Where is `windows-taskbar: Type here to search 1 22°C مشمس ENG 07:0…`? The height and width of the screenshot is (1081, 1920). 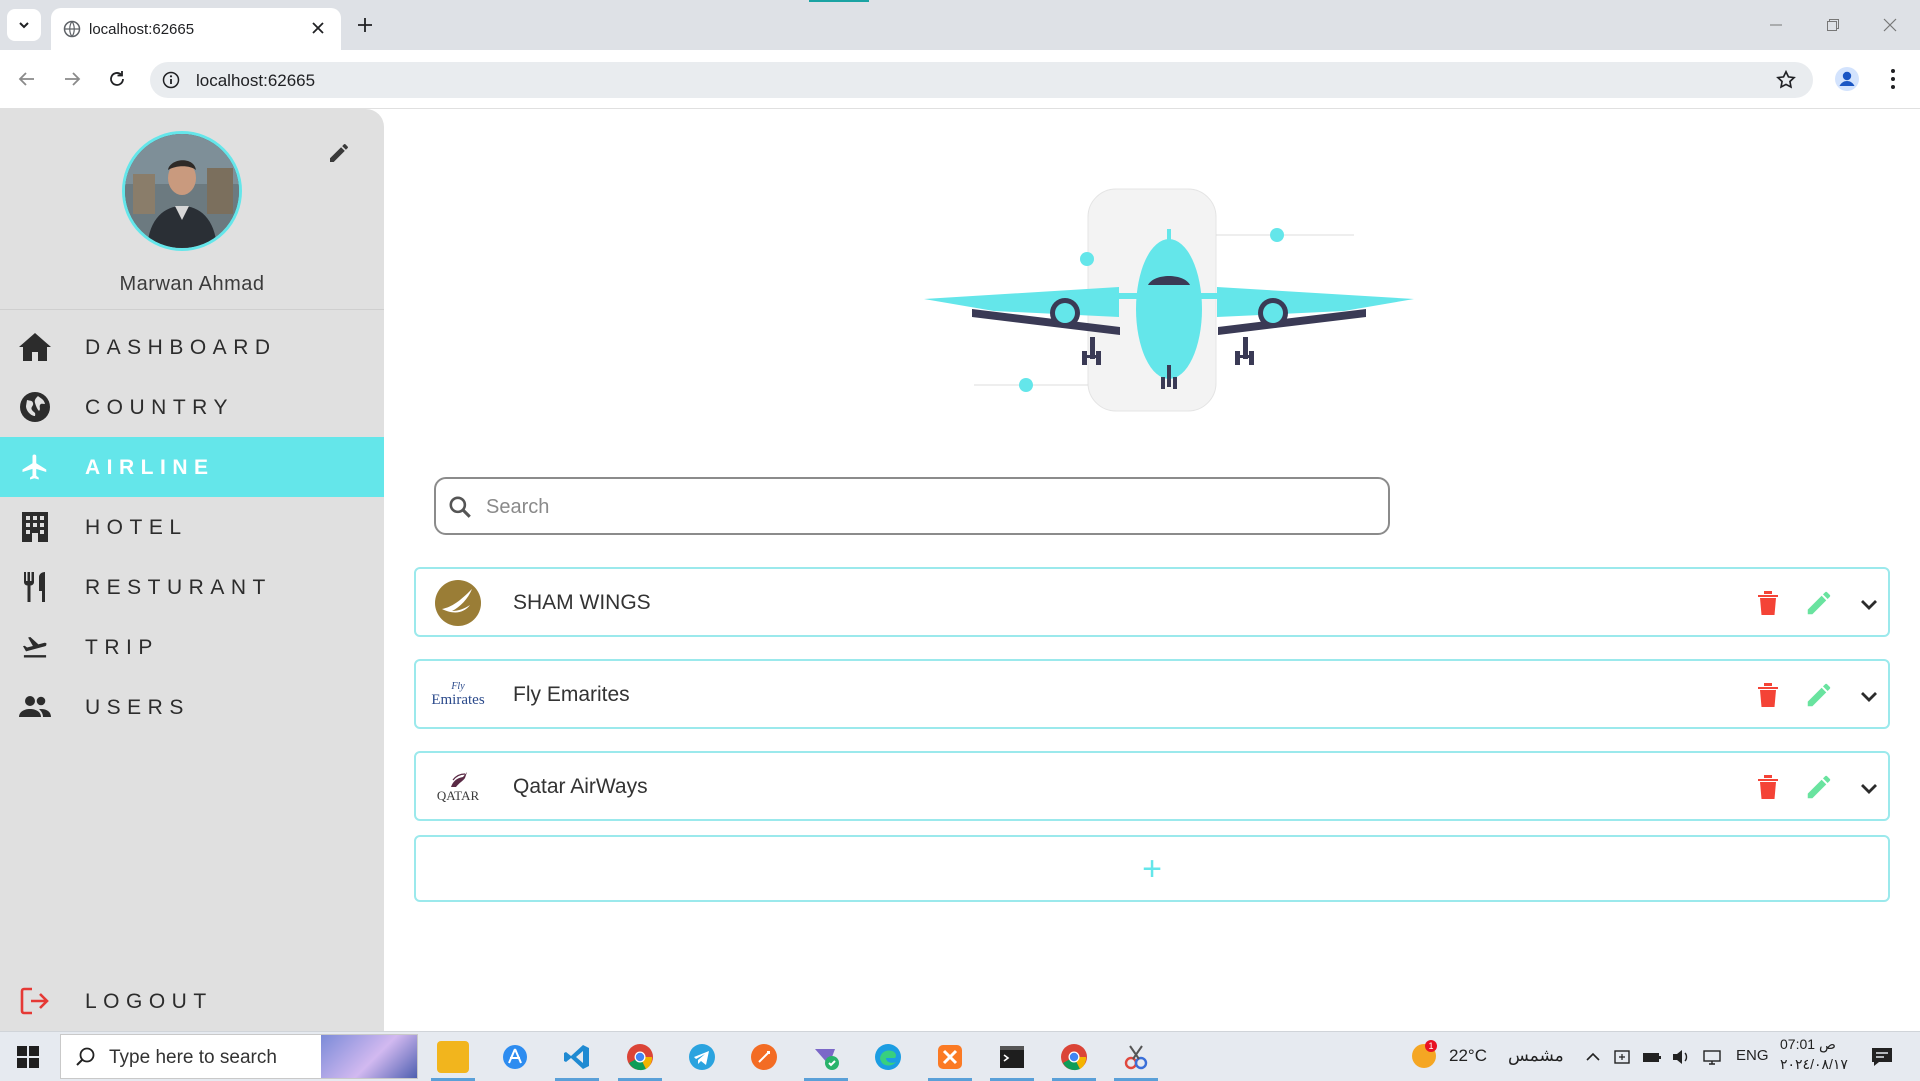
windows-taskbar: Type here to search 1 22°C مشمس ENG 07:0… is located at coordinates (960, 1056).